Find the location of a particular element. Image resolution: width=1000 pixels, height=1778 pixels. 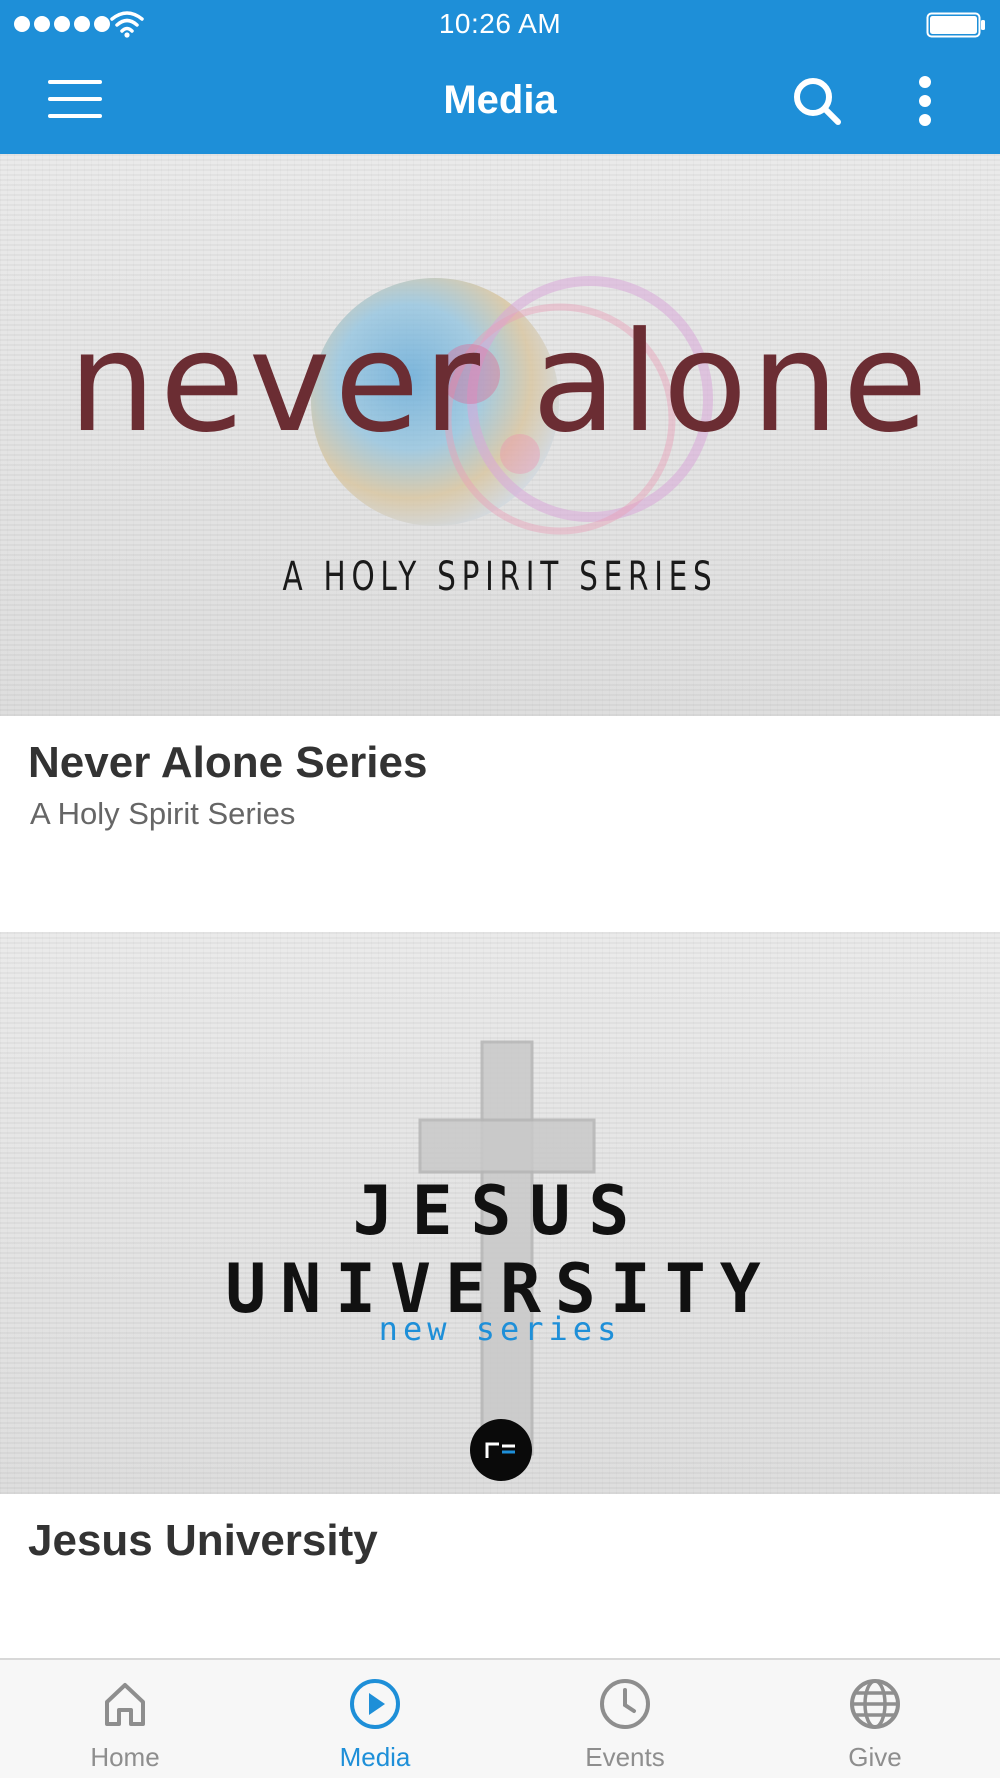

tab-give: Give is located at coordinates (875, 1719).